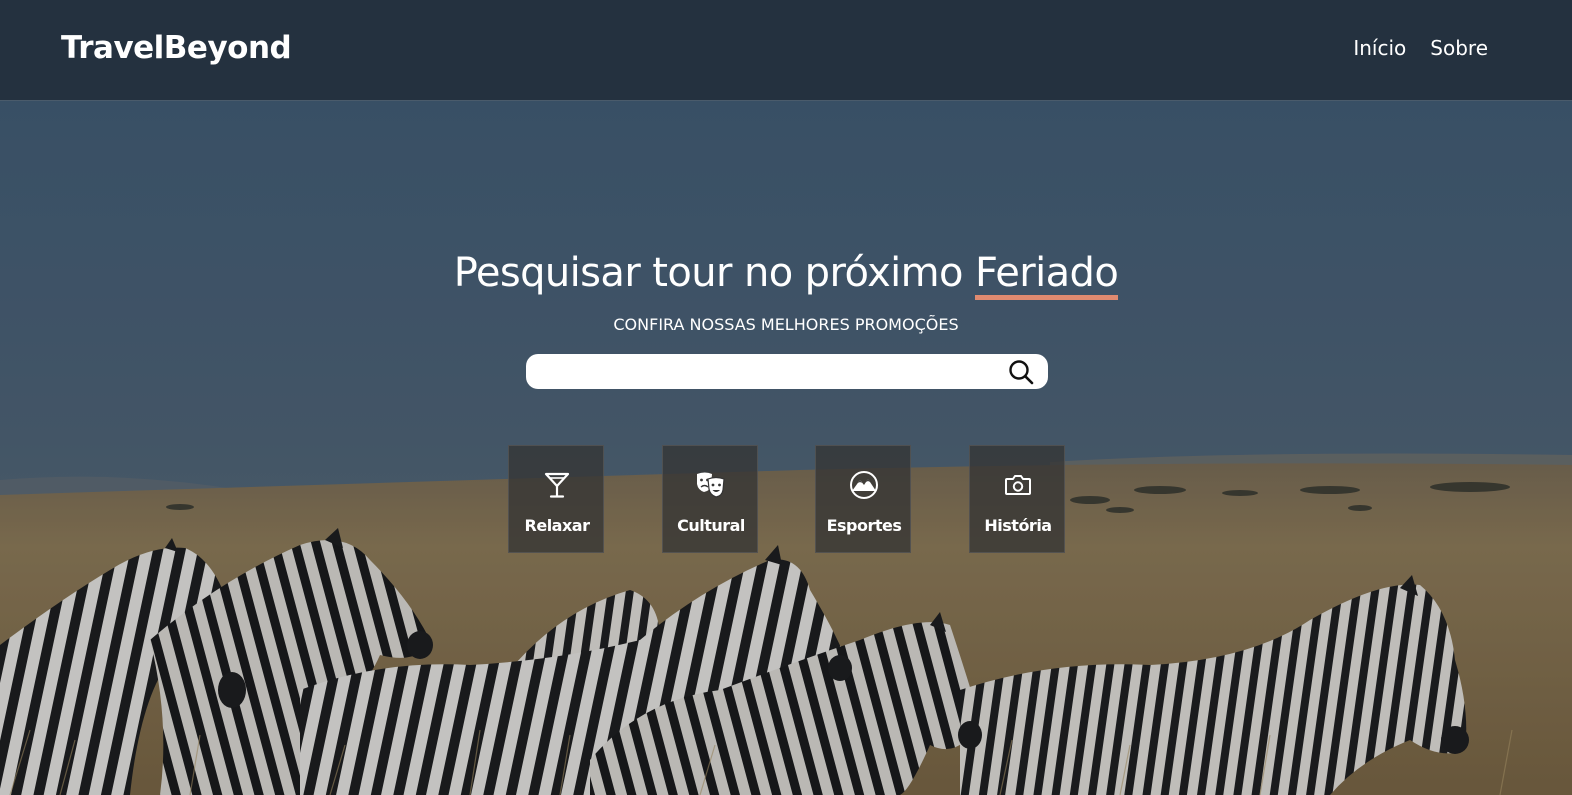  Describe the element at coordinates (1018, 485) in the screenshot. I see `camera-icon` at that location.